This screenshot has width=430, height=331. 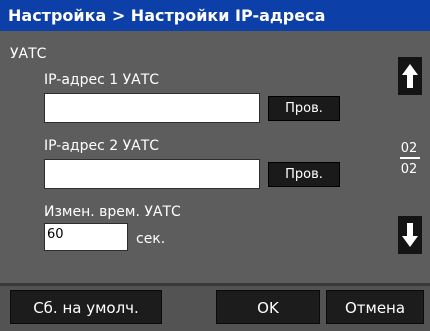 I want to click on arrow-down-icon, so click(x=410, y=235).